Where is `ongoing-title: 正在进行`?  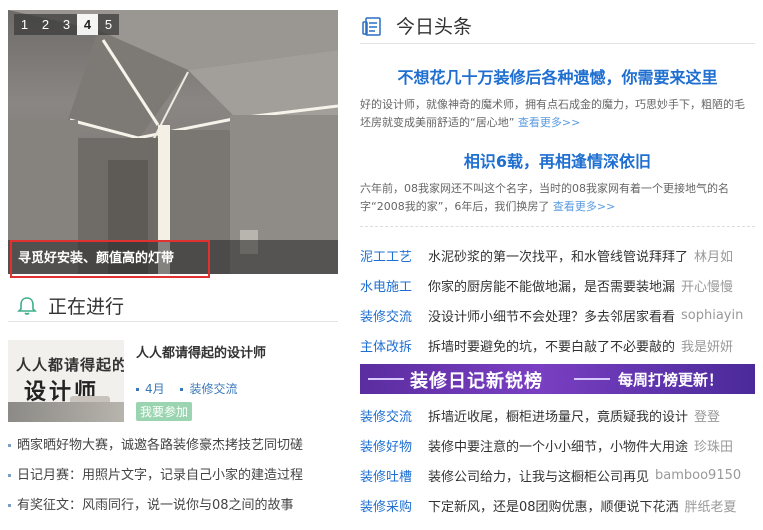 ongoing-title: 正在进行 is located at coordinates (86, 307).